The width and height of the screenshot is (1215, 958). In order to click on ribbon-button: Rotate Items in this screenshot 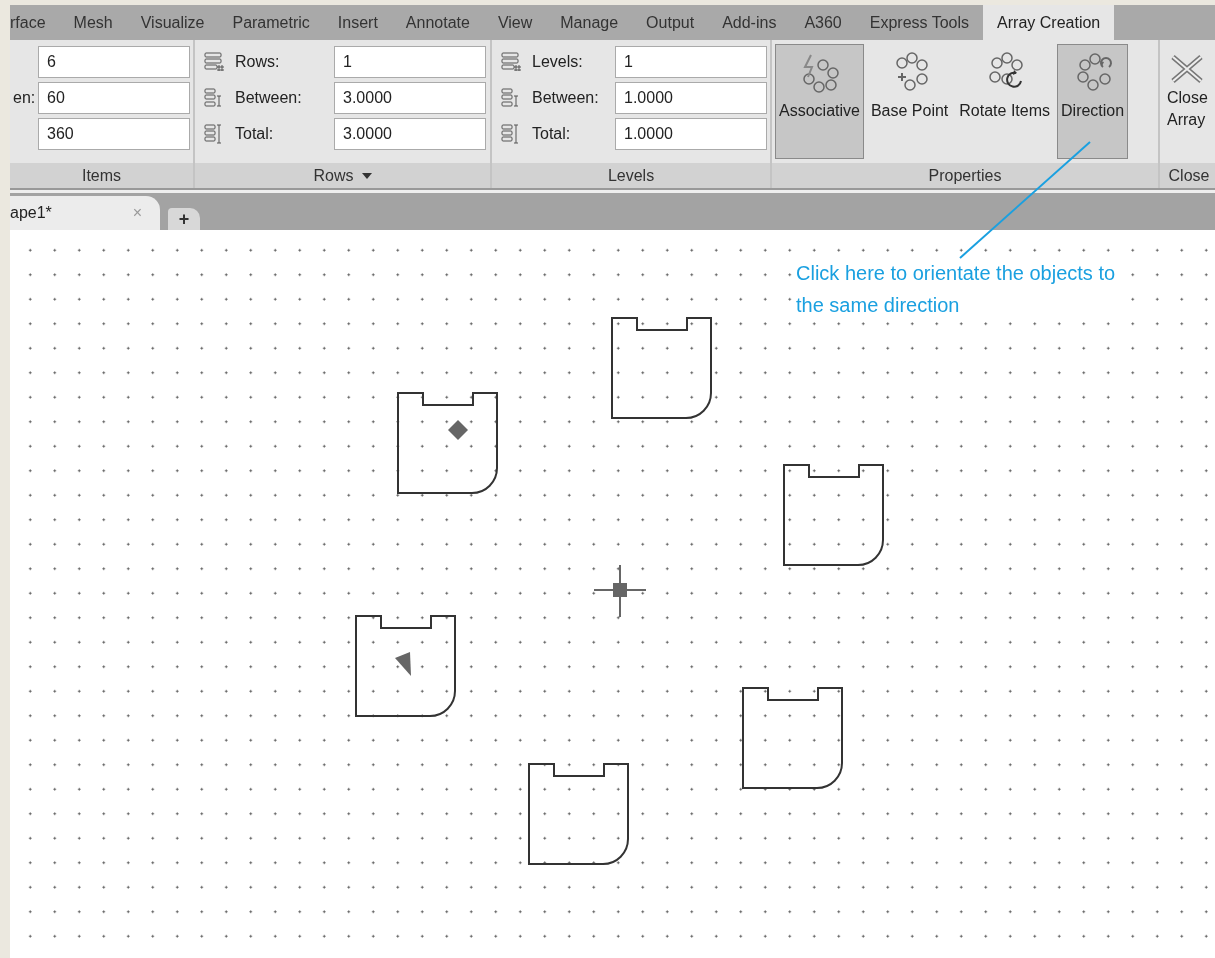, I will do `click(1004, 101)`.